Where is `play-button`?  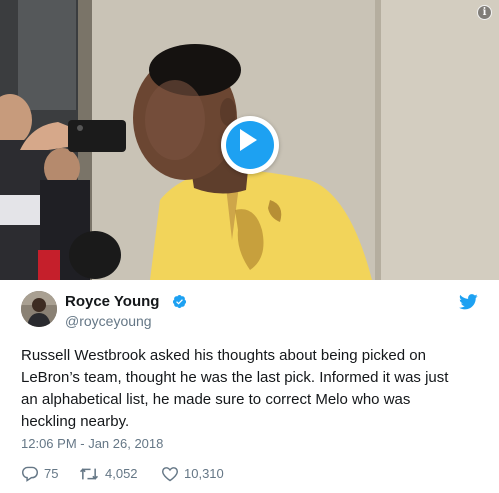
play-button is located at coordinates (250, 145).